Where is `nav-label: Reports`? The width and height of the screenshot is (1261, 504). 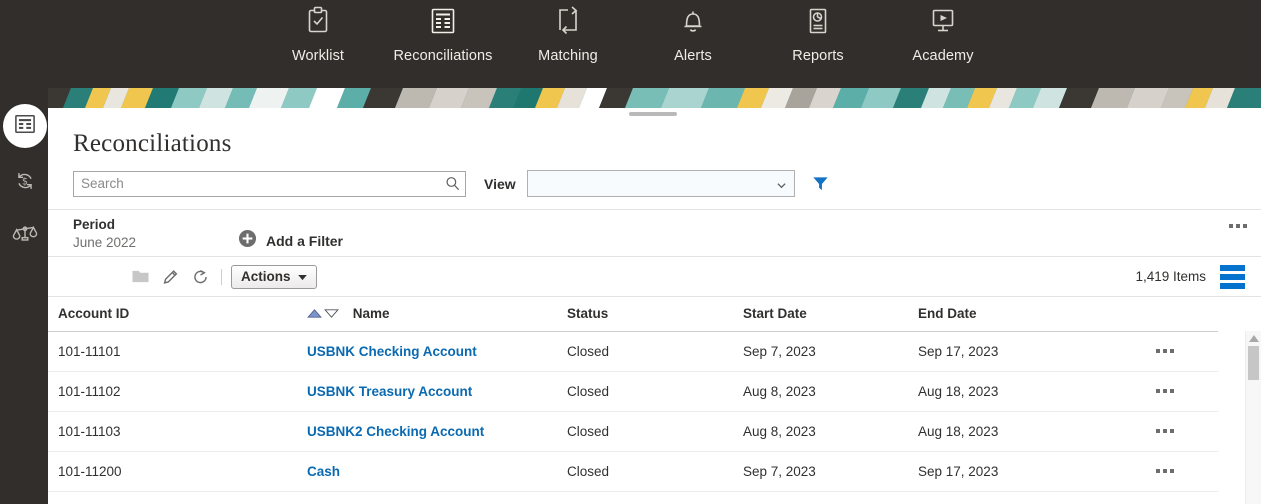 nav-label: Reports is located at coordinates (818, 56).